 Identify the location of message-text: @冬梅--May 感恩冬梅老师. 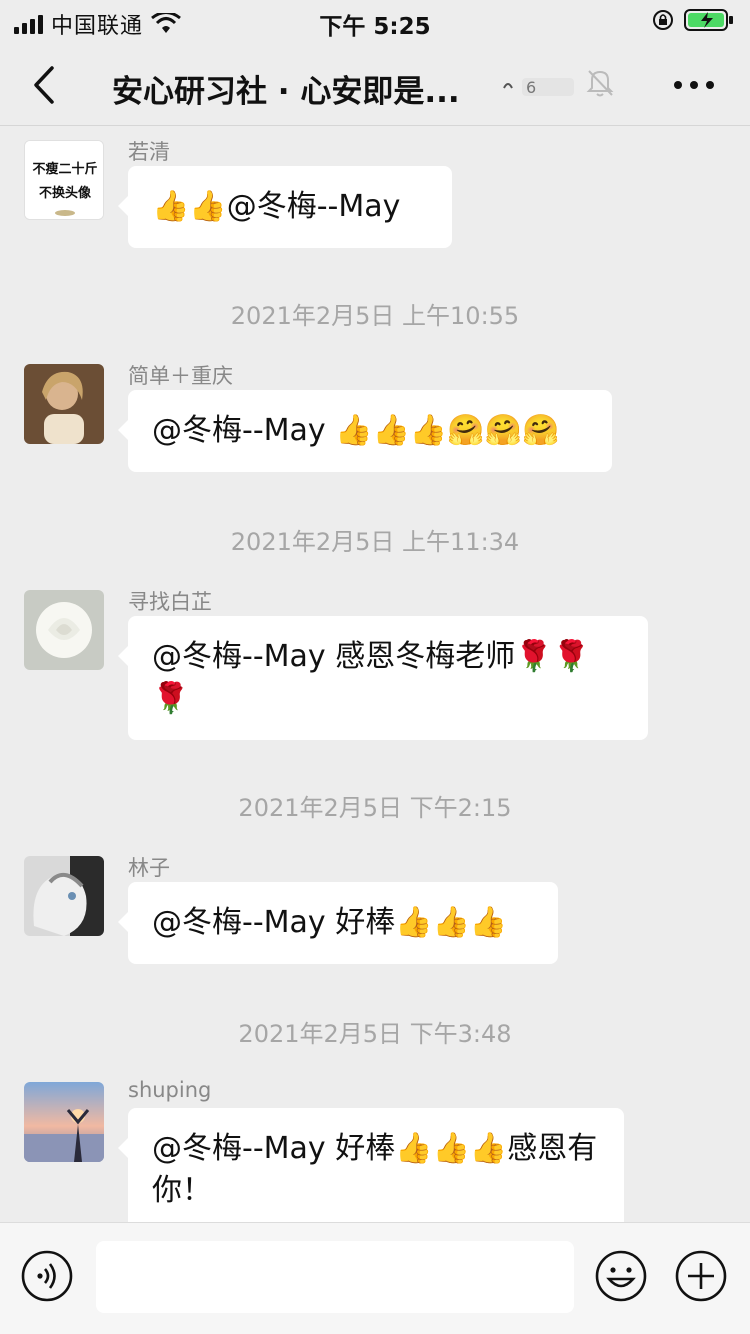
(334, 656).